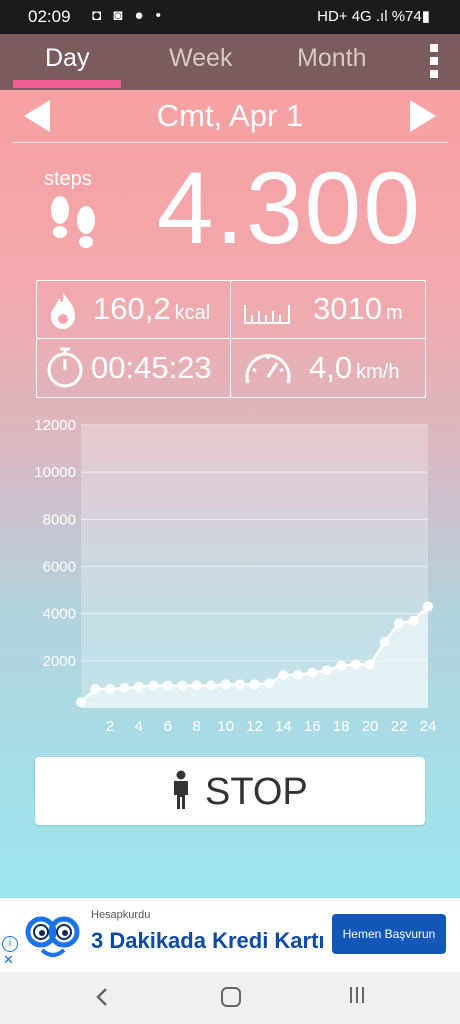  Describe the element at coordinates (283, 726) in the screenshot. I see `chart-x-tick-label: 14` at that location.